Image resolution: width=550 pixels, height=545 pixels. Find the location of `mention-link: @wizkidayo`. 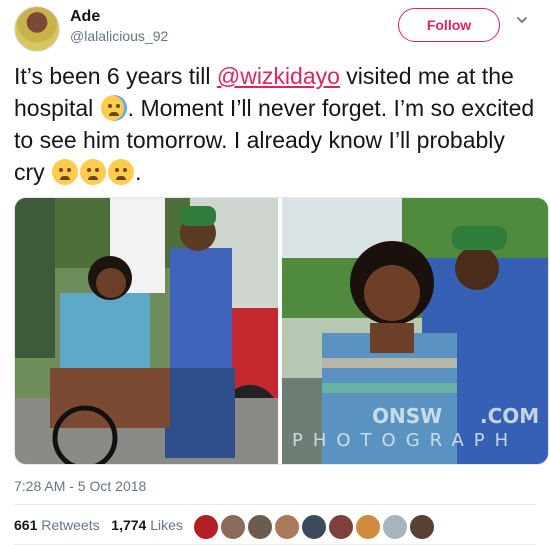

mention-link: @wizkidayo is located at coordinates (278, 76).